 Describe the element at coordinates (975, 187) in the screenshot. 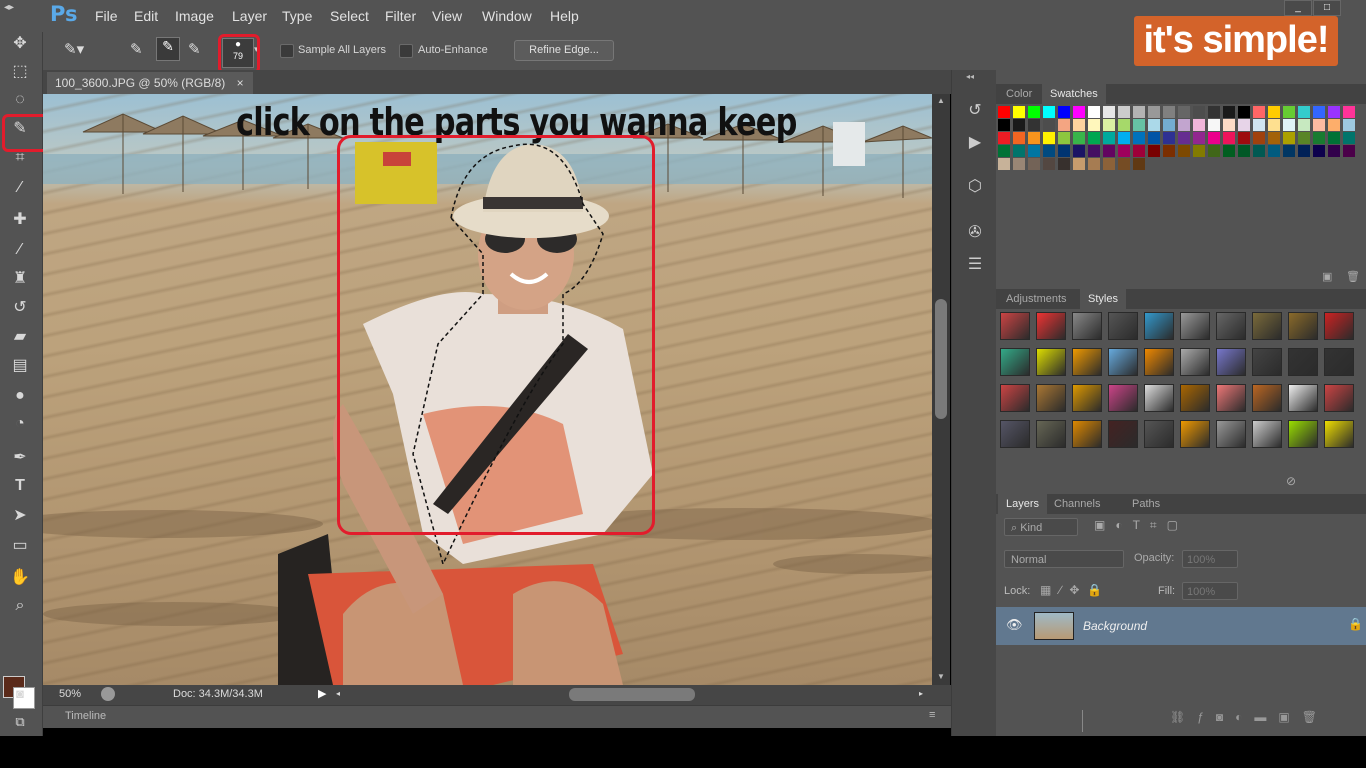

I see `3d-panel-icon: ⬡` at that location.